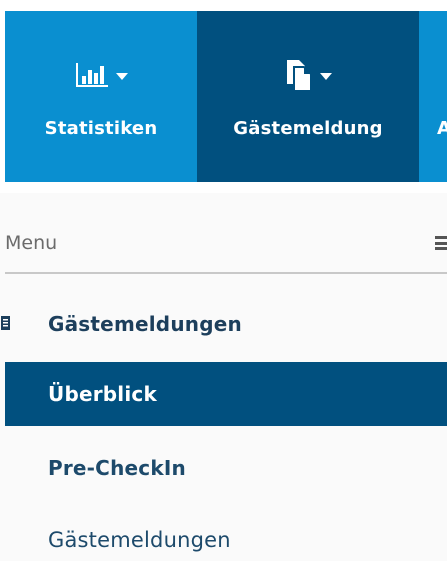  What do you see at coordinates (145, 324) in the screenshot?
I see `menu-section-label: Gästemeldungen` at bounding box center [145, 324].